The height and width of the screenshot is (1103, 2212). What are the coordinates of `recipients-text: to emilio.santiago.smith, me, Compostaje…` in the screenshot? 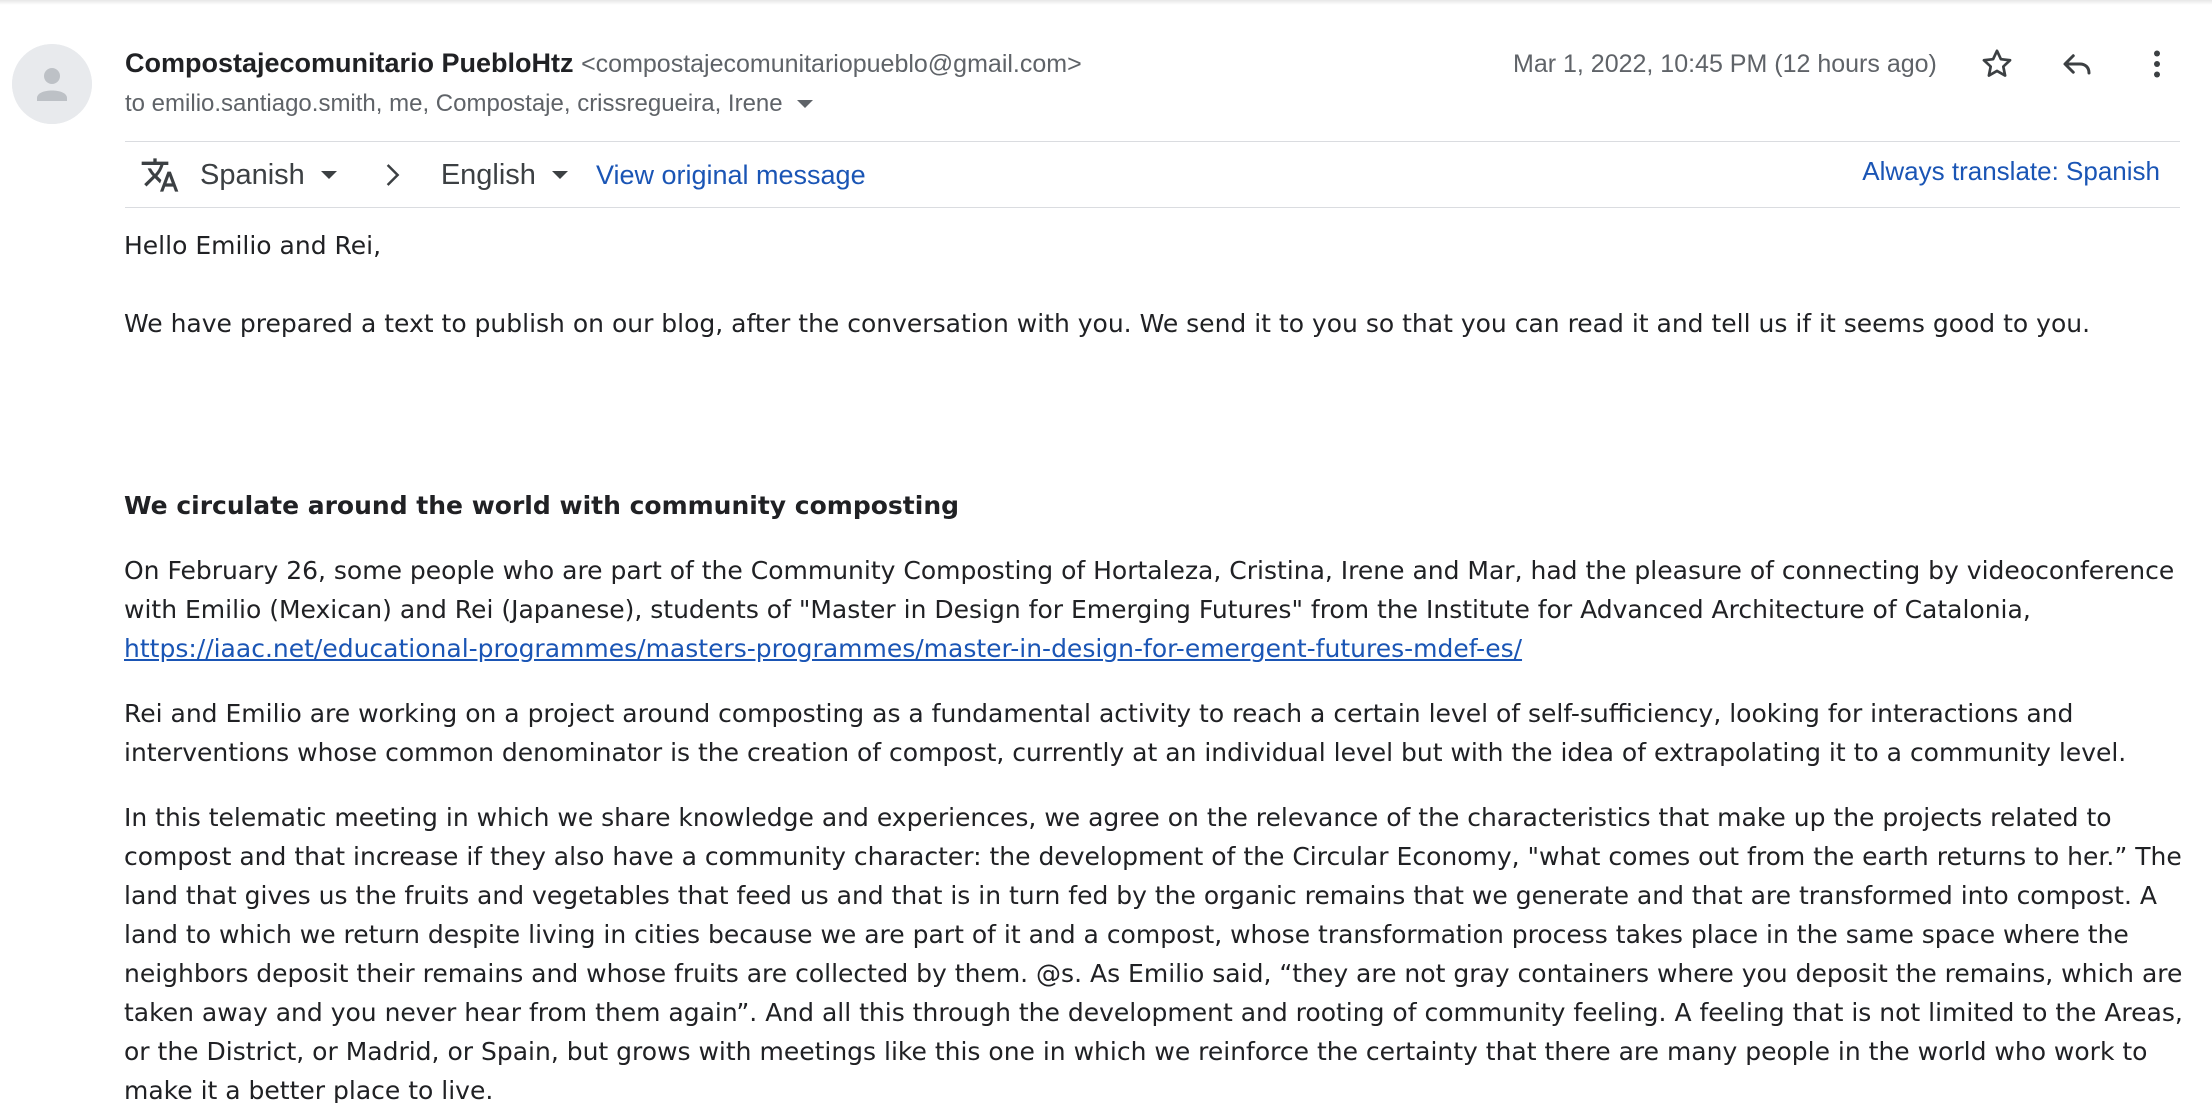 It's located at (454, 103).